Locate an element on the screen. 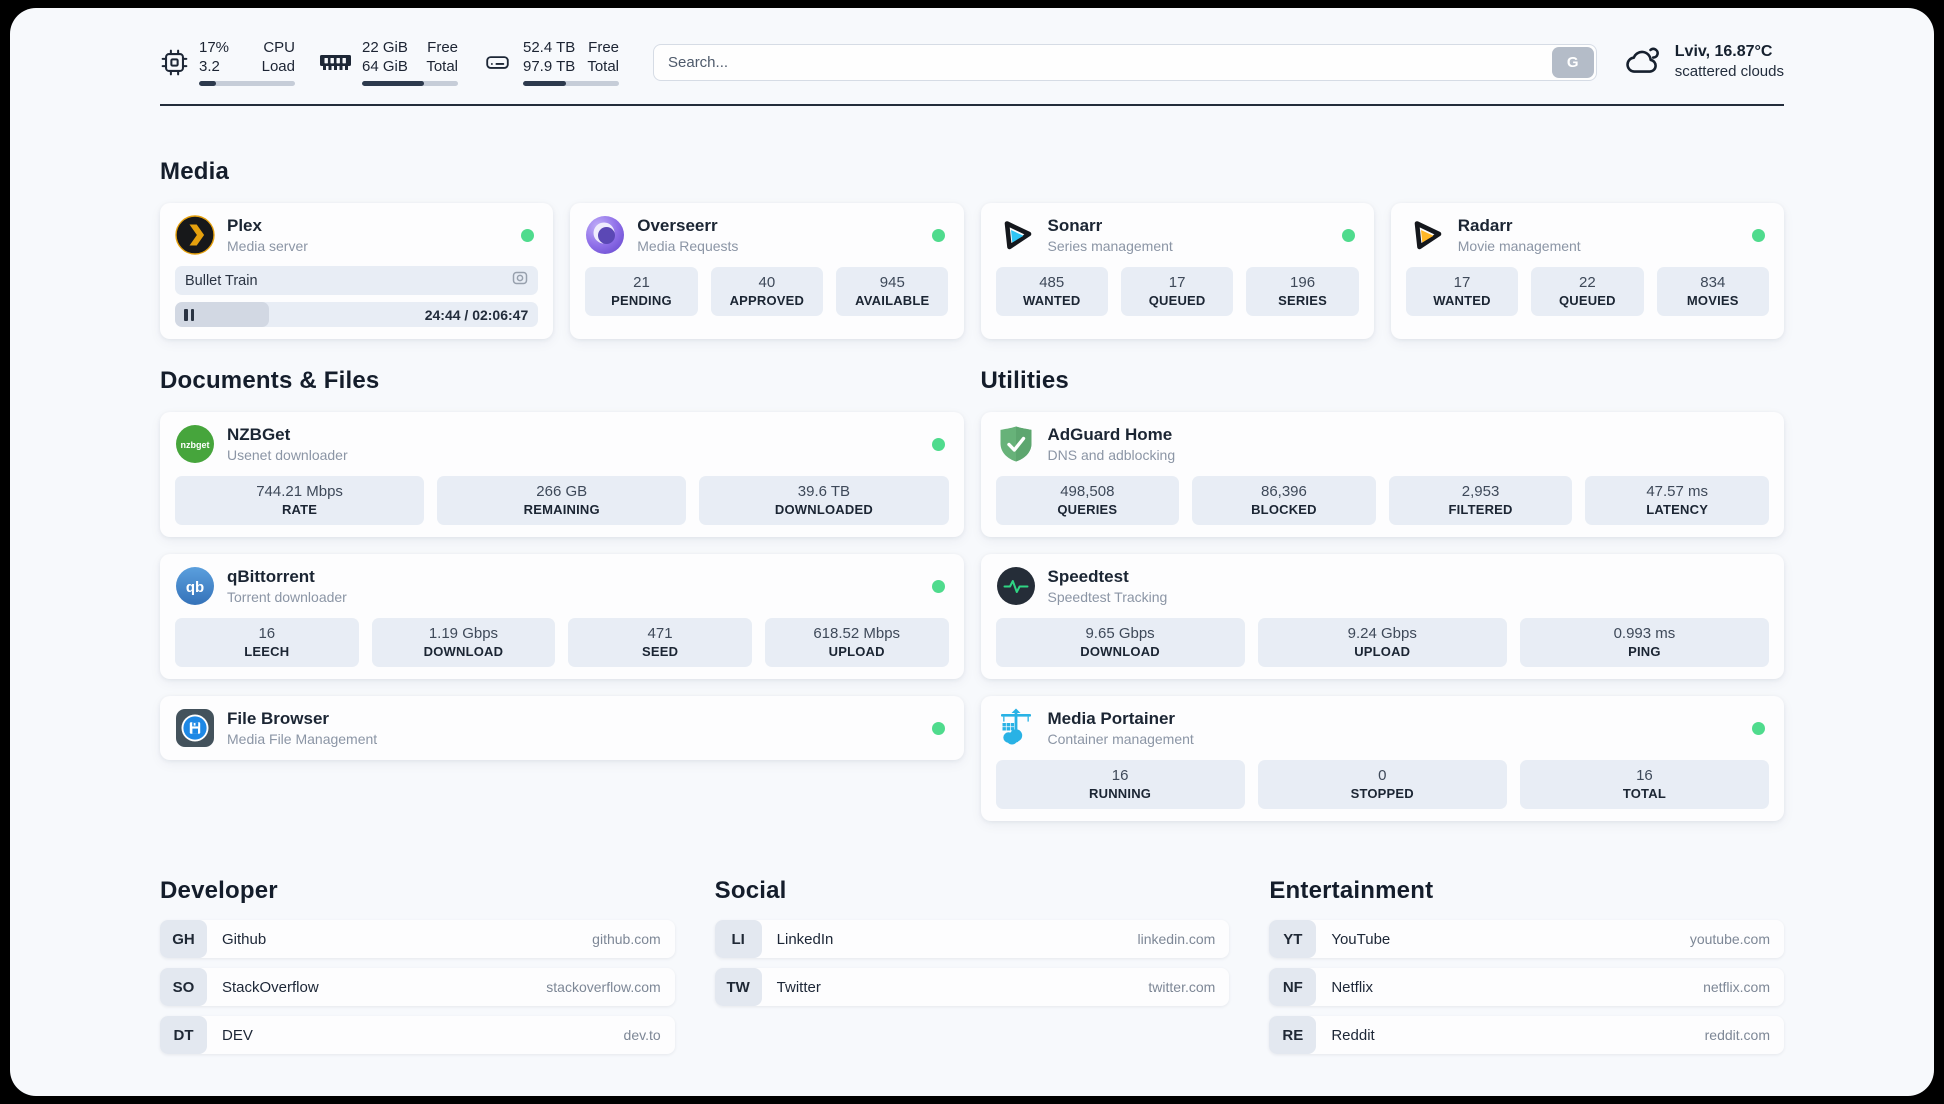 The image size is (1944, 1104). app-name: NZBGet is located at coordinates (259, 434).